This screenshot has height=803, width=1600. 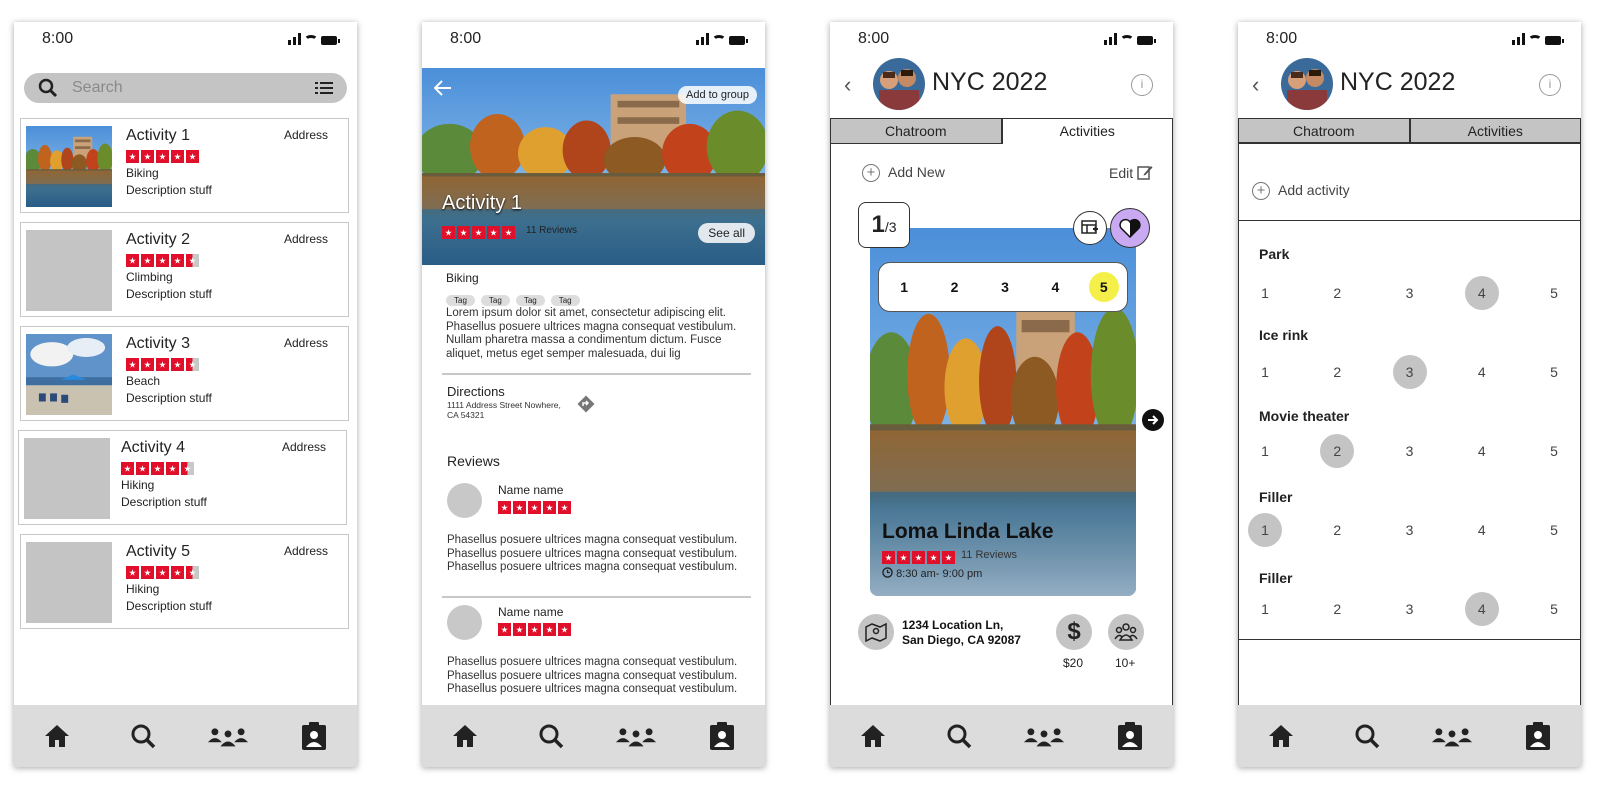 What do you see at coordinates (1126, 632) in the screenshot?
I see `group-size-button` at bounding box center [1126, 632].